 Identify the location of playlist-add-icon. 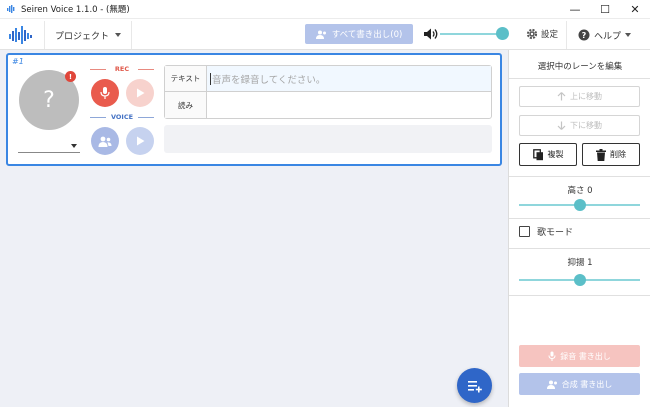
(474, 386).